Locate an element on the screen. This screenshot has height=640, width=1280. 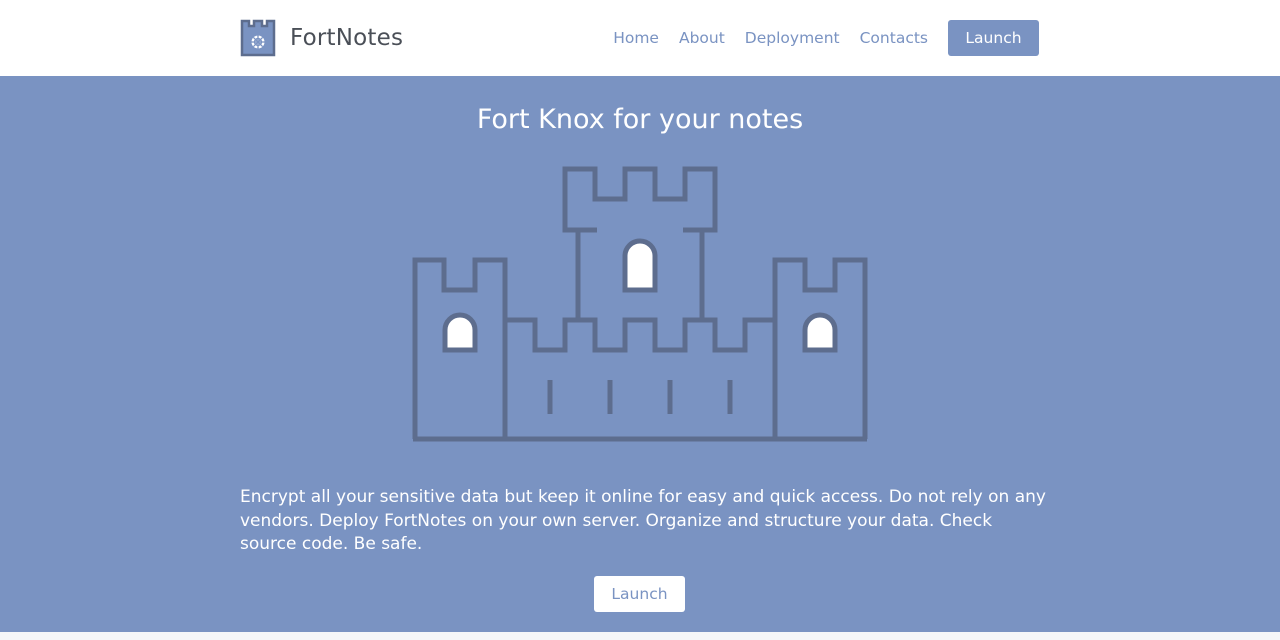
main-nav: Home About Deployment Contacts Launch is located at coordinates (826, 38).